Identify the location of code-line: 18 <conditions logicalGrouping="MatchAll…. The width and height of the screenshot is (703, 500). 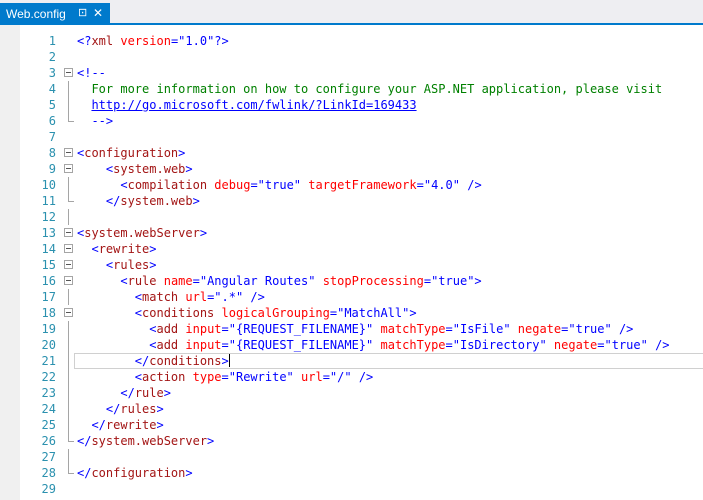
(351, 313).